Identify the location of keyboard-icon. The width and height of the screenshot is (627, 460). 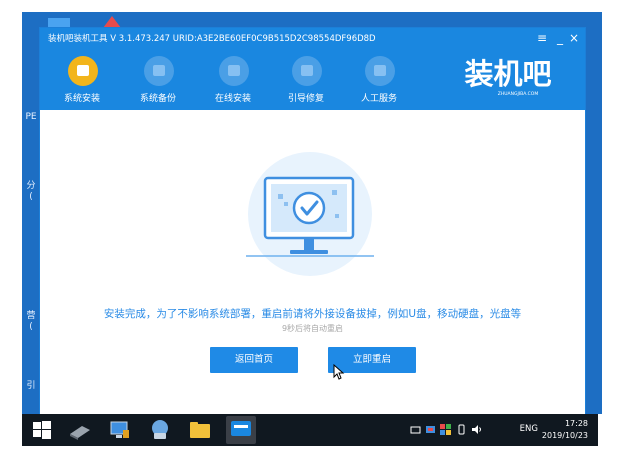
(415, 429).